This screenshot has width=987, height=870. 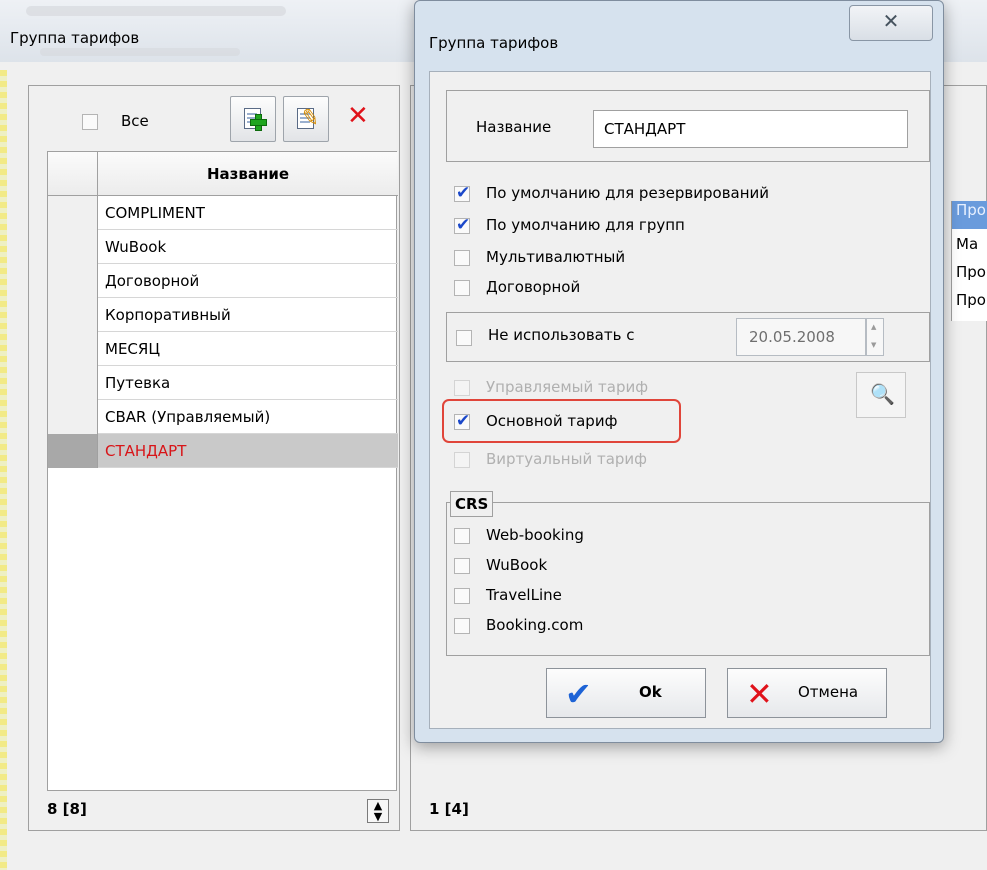 What do you see at coordinates (67, 809) in the screenshot?
I see `record-count: 8 [8]` at bounding box center [67, 809].